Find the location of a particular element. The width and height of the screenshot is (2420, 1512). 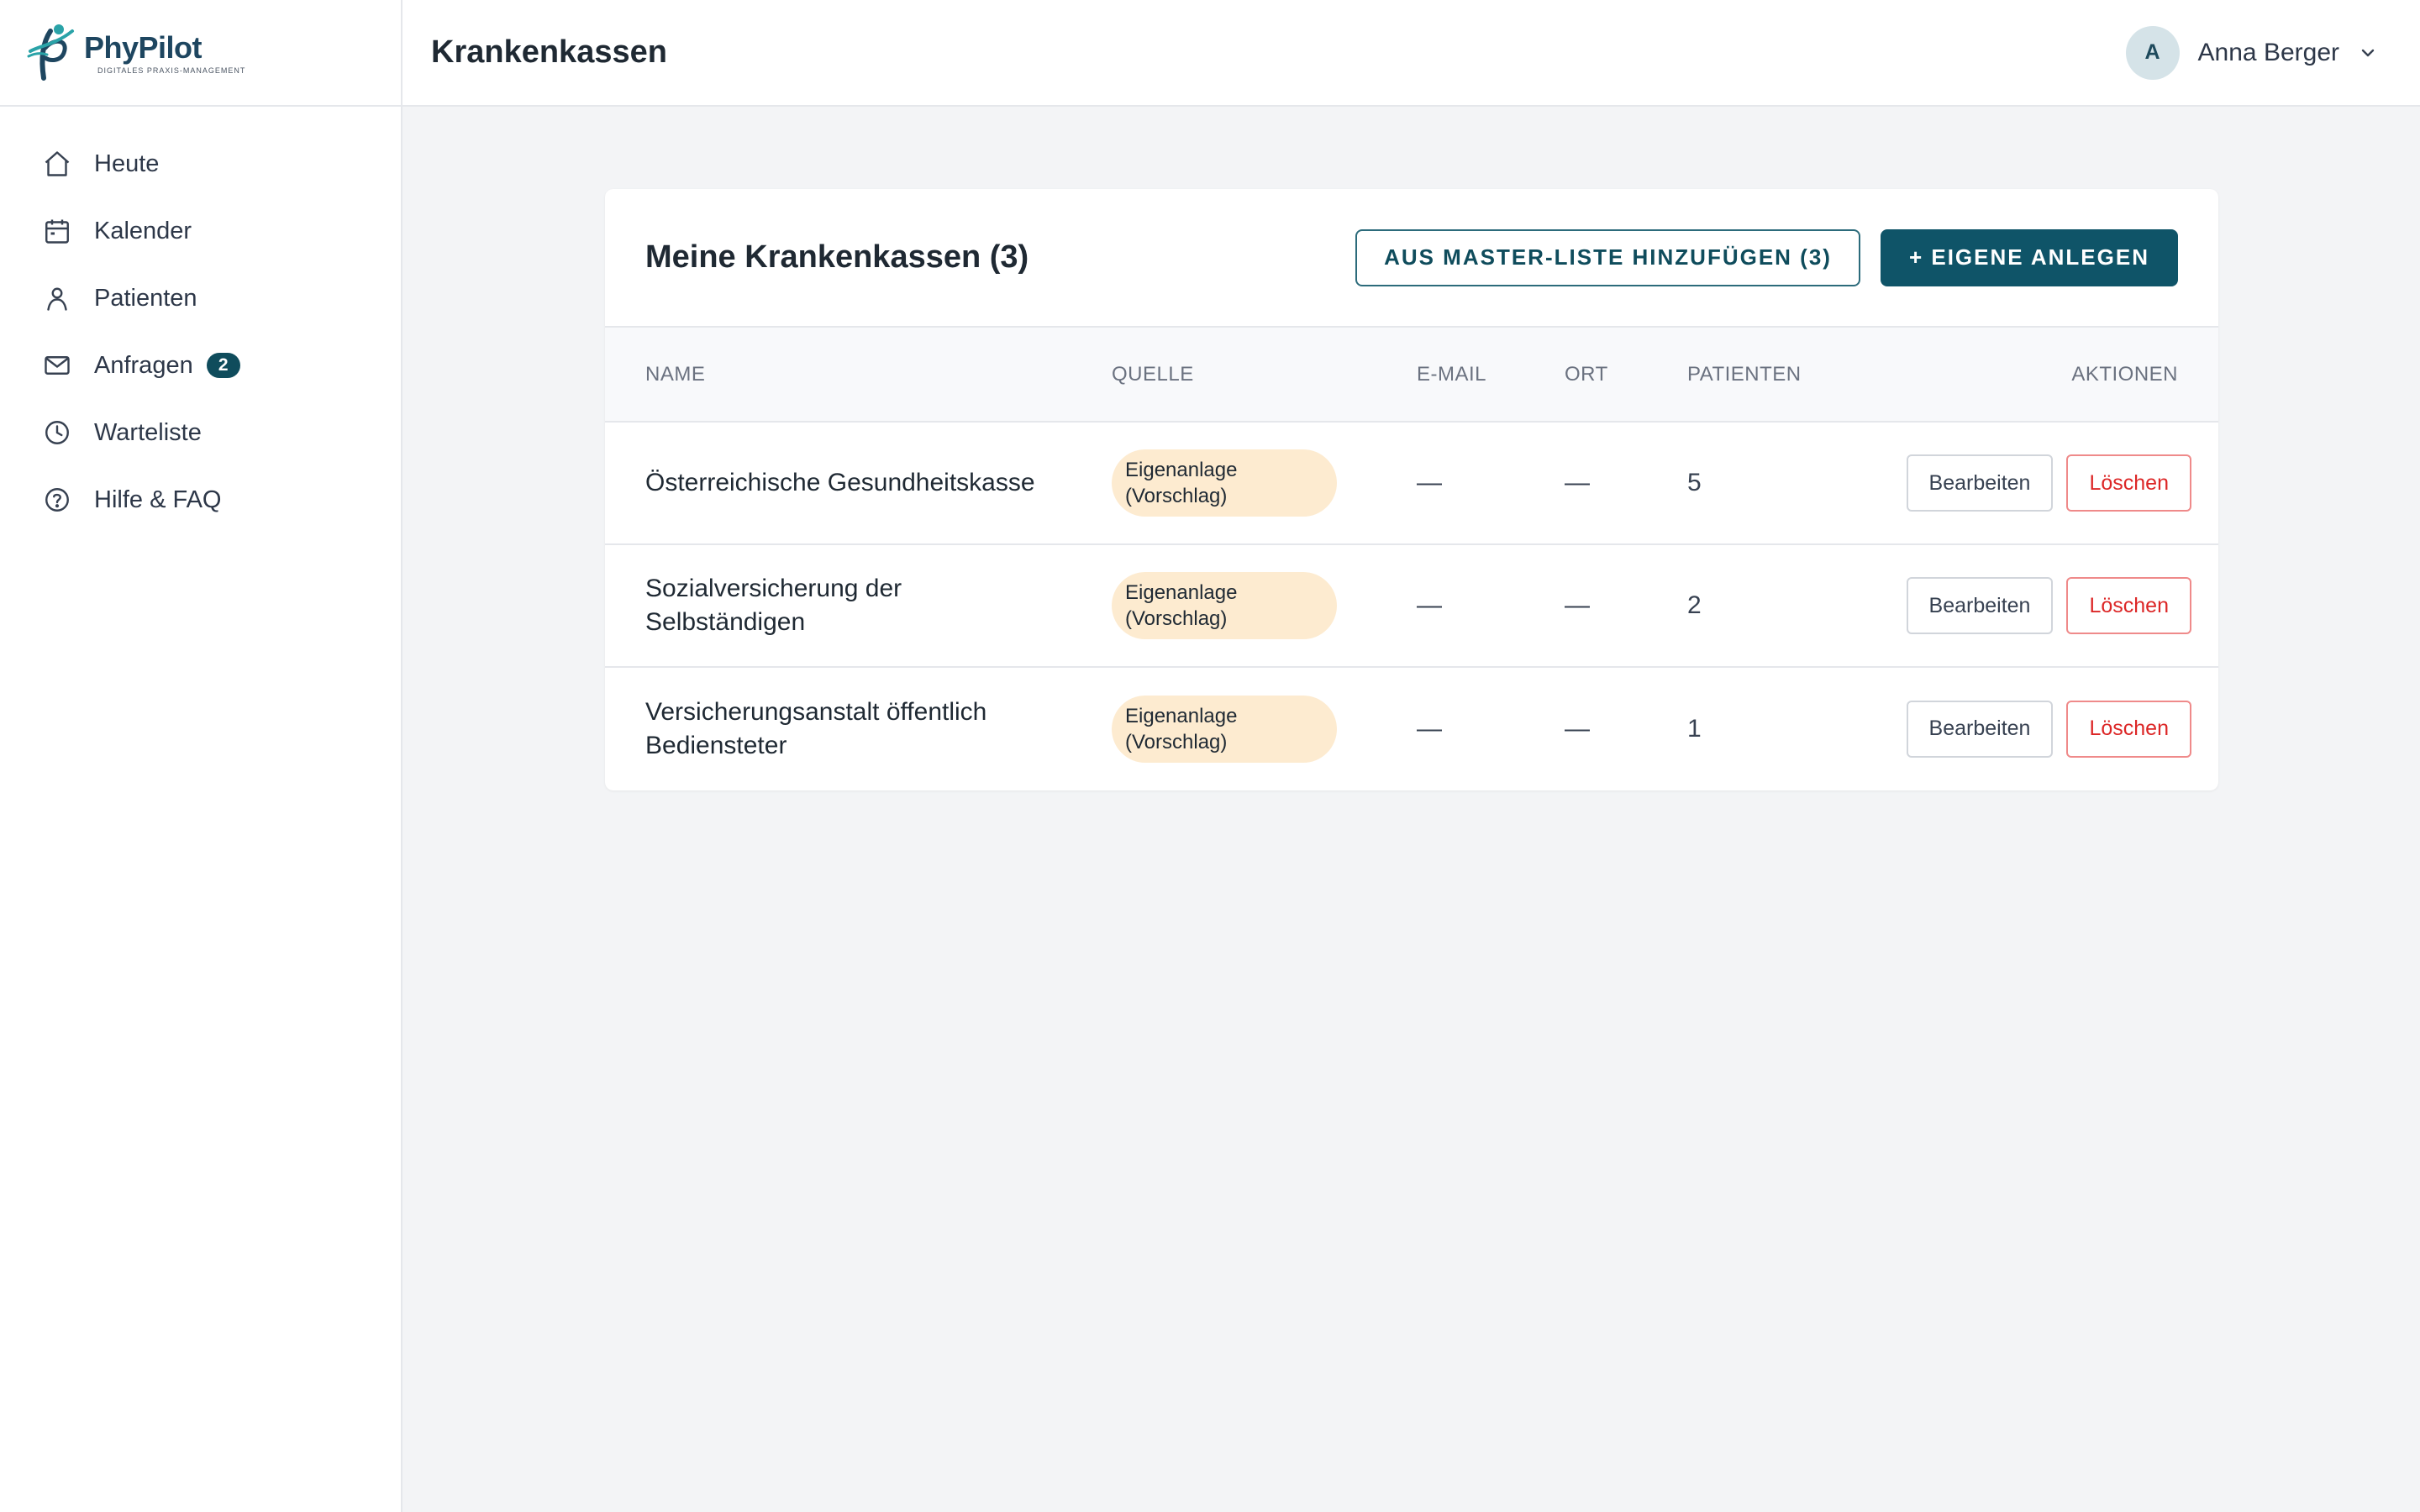

sidebar-item-hilfe: Hilfe & FAQ is located at coordinates (200, 499).